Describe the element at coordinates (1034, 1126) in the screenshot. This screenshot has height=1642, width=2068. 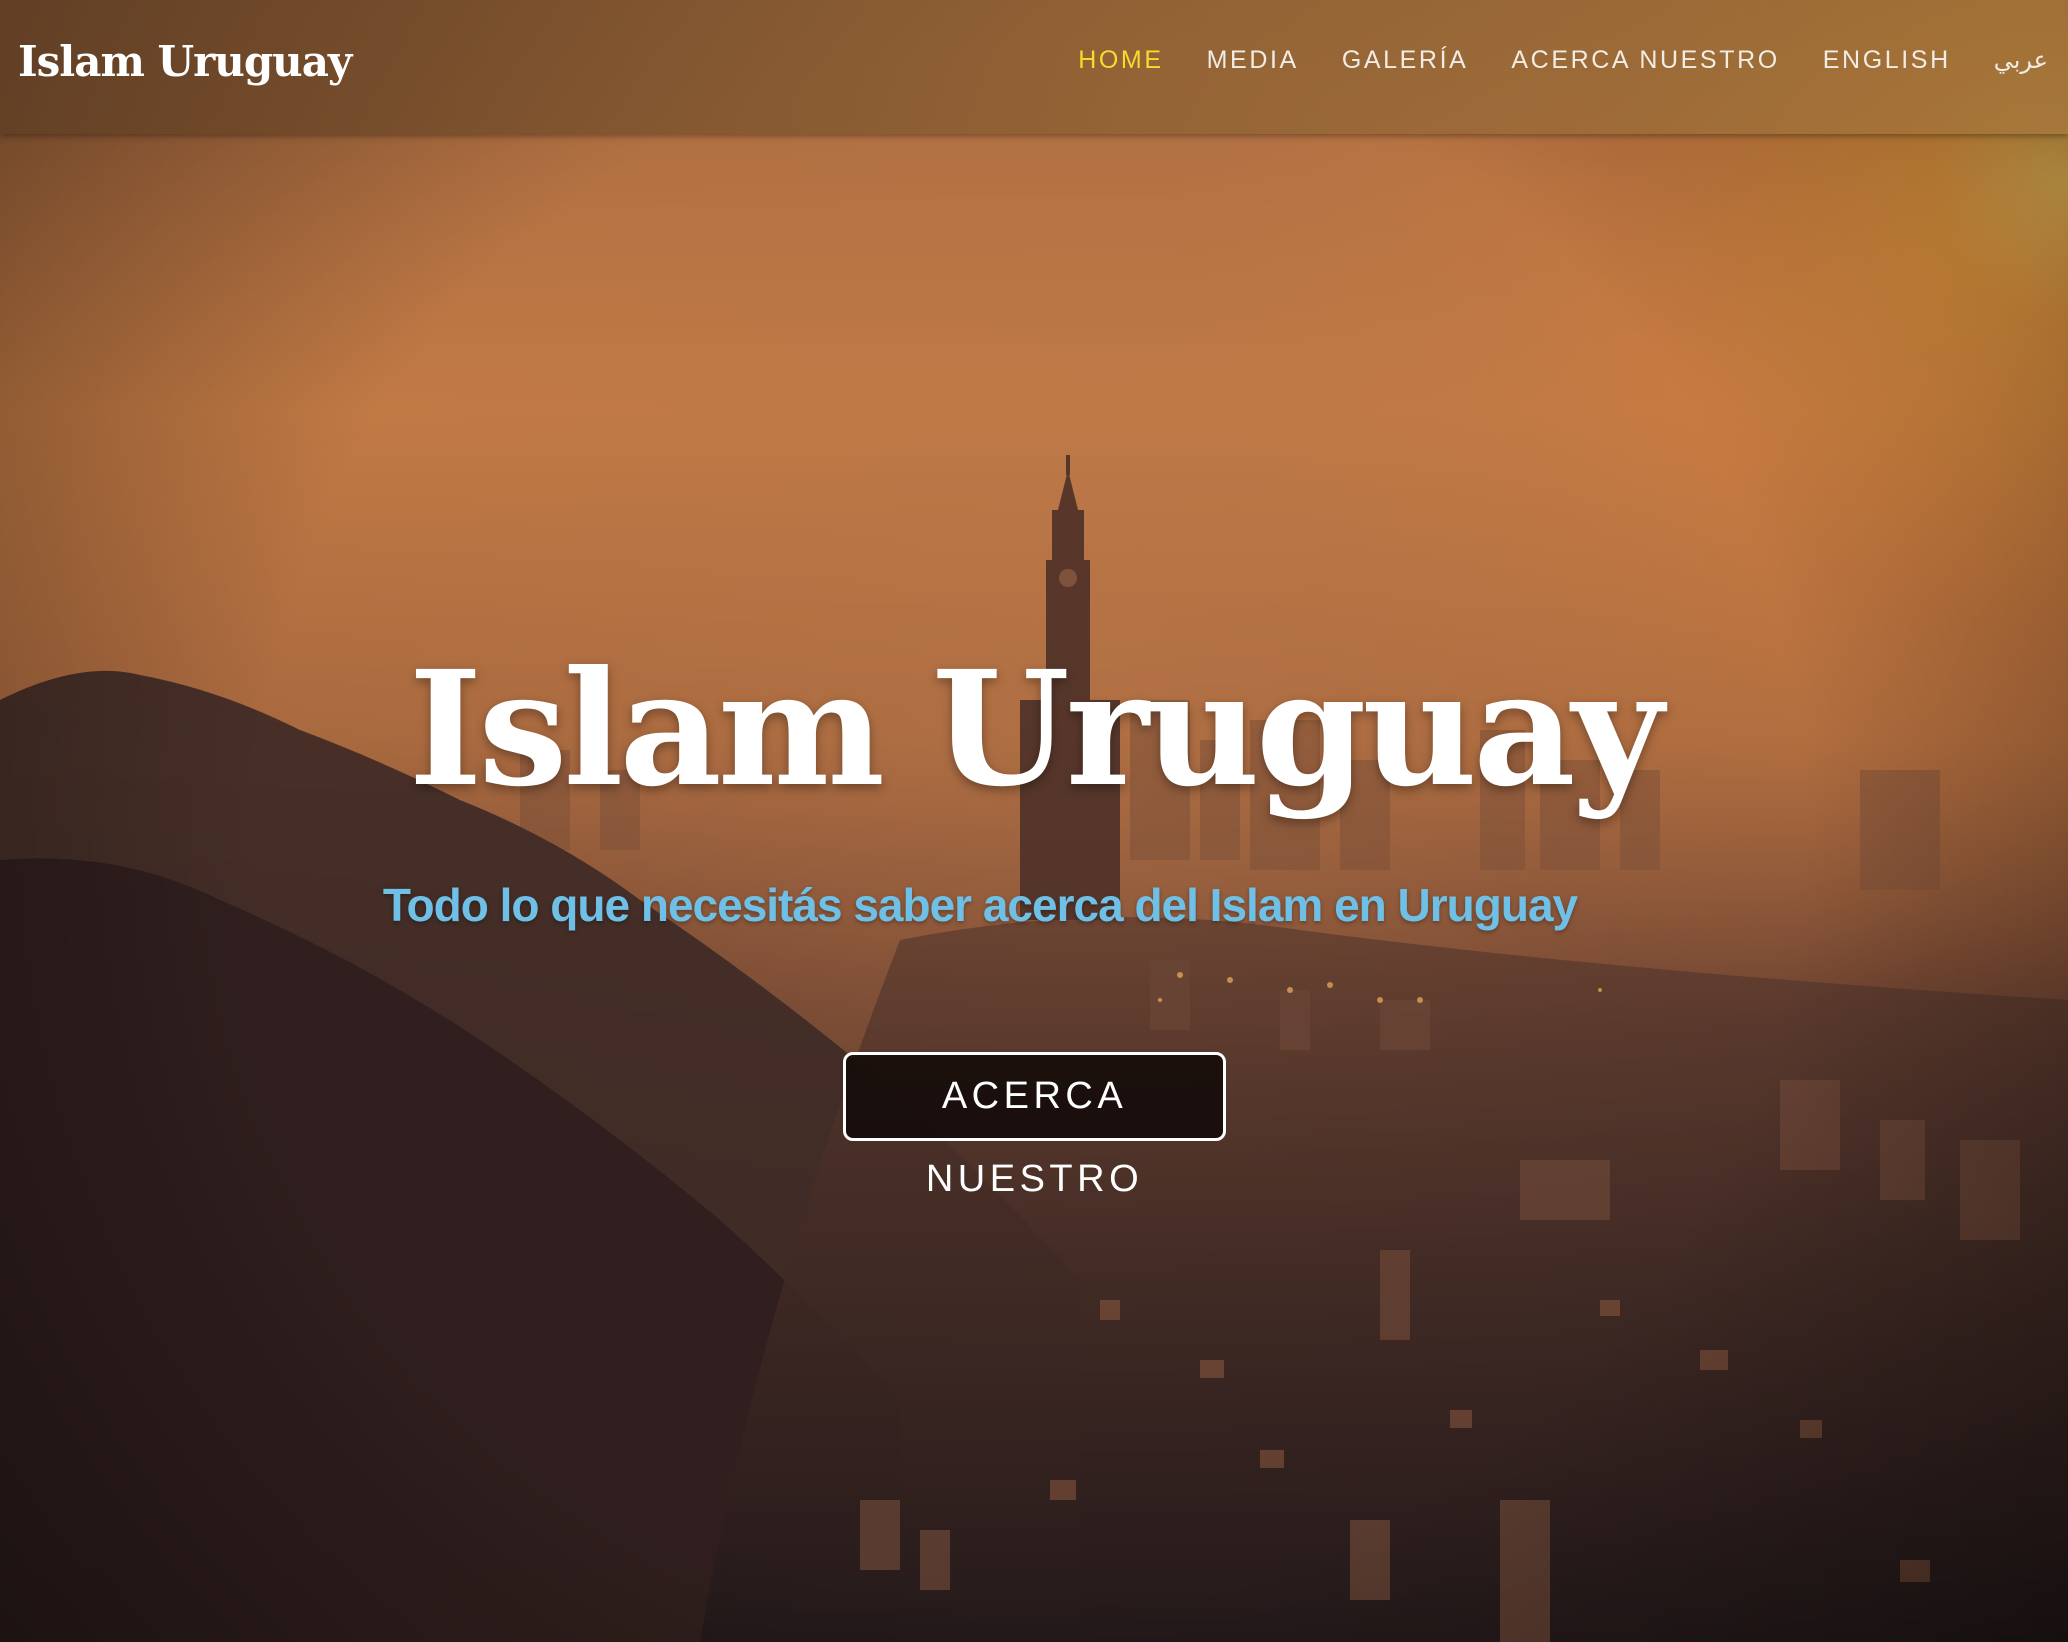
I see `acerca-nuestro-button: ACERCA NUESTRO` at that location.